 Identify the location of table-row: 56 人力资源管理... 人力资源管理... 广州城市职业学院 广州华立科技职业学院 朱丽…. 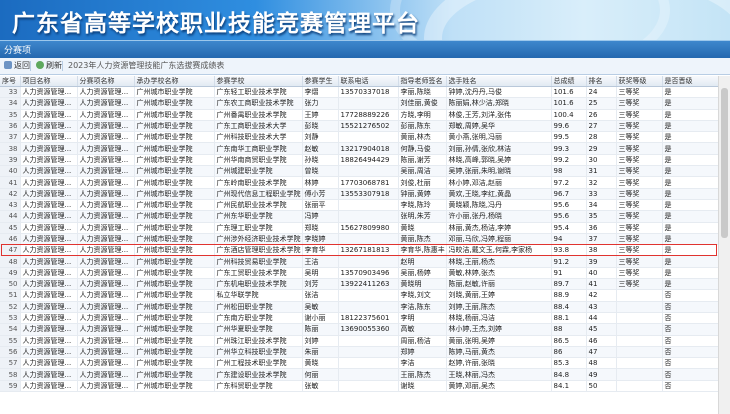
(359, 352).